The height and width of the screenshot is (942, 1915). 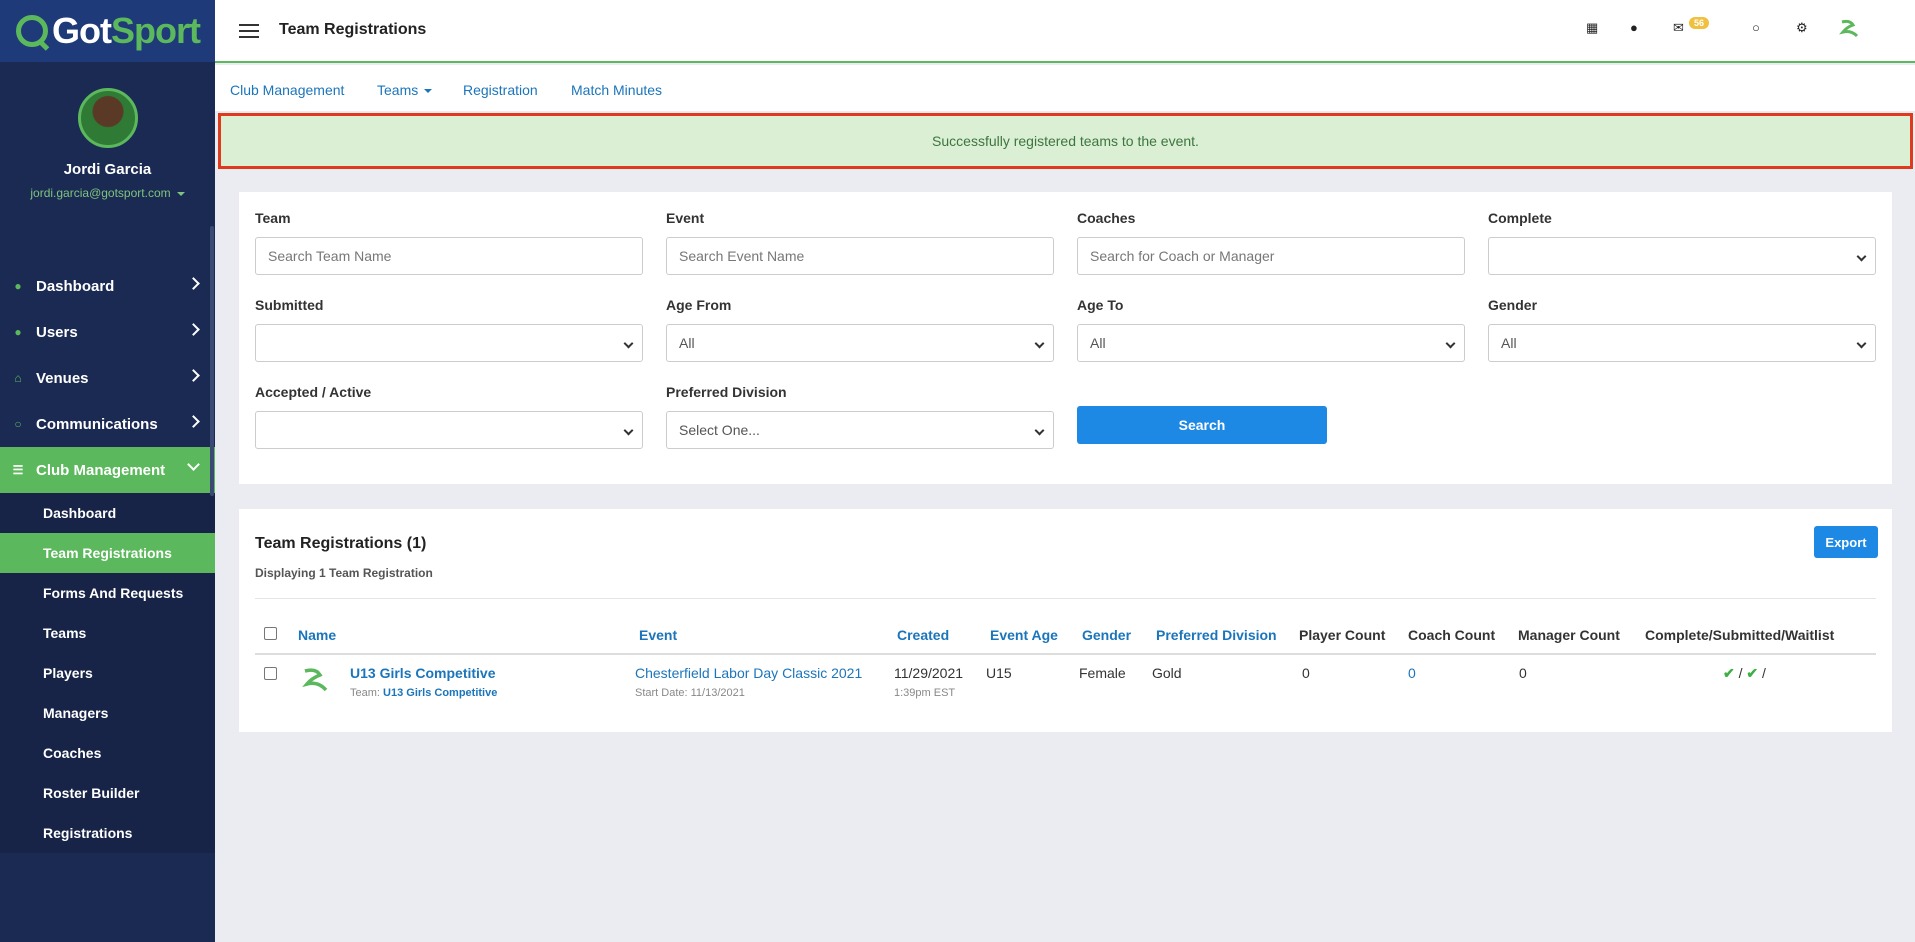 I want to click on subnav-match-minutes: Match Minutes, so click(x=616, y=90).